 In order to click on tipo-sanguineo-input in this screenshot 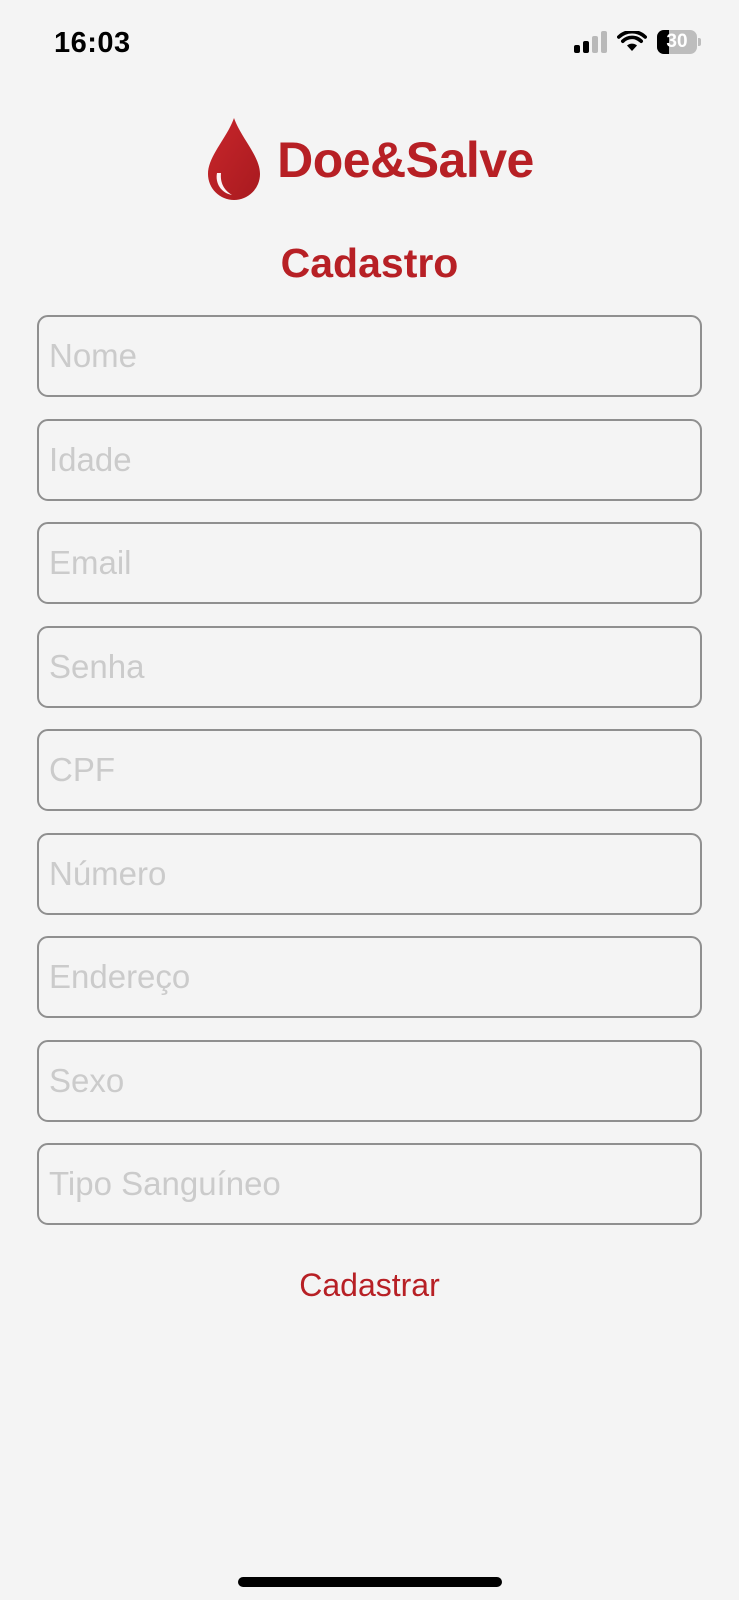, I will do `click(369, 1184)`.